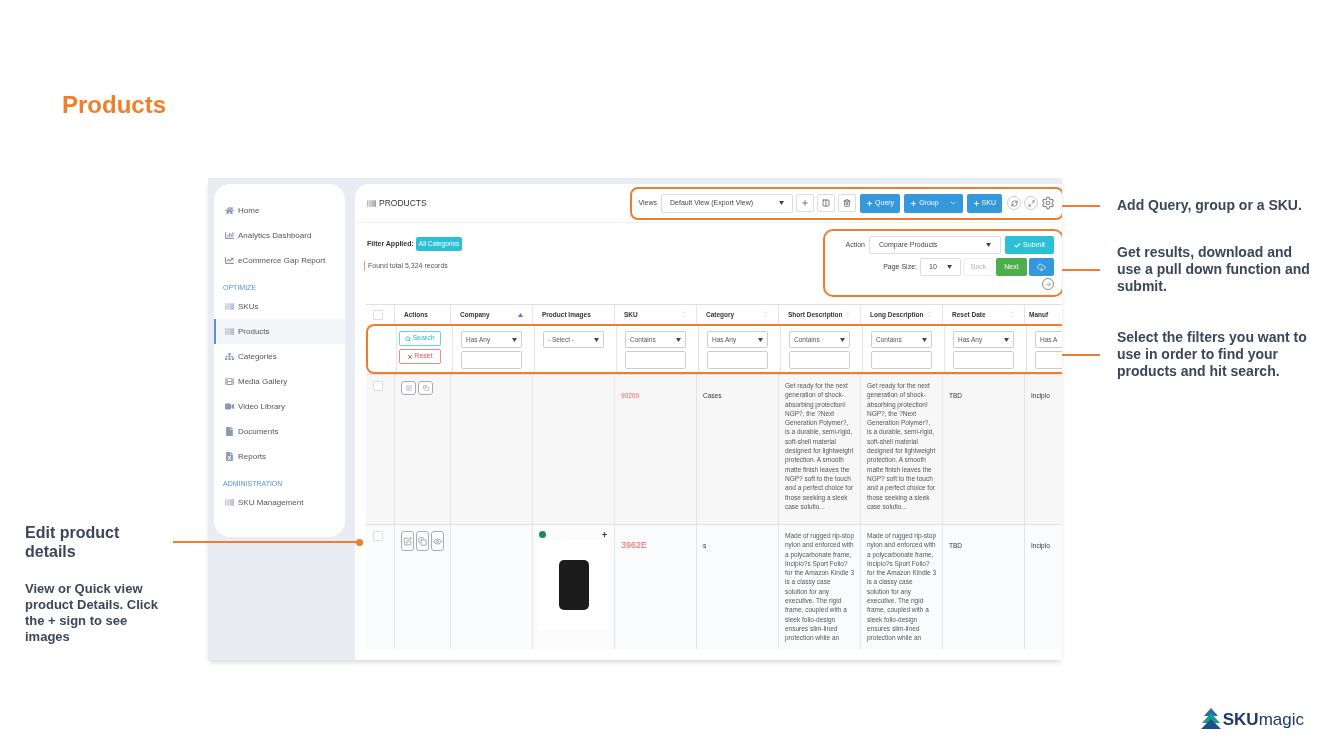  Describe the element at coordinates (279, 235) in the screenshot. I see `sidebar-item: Analytics Dashboard` at that location.